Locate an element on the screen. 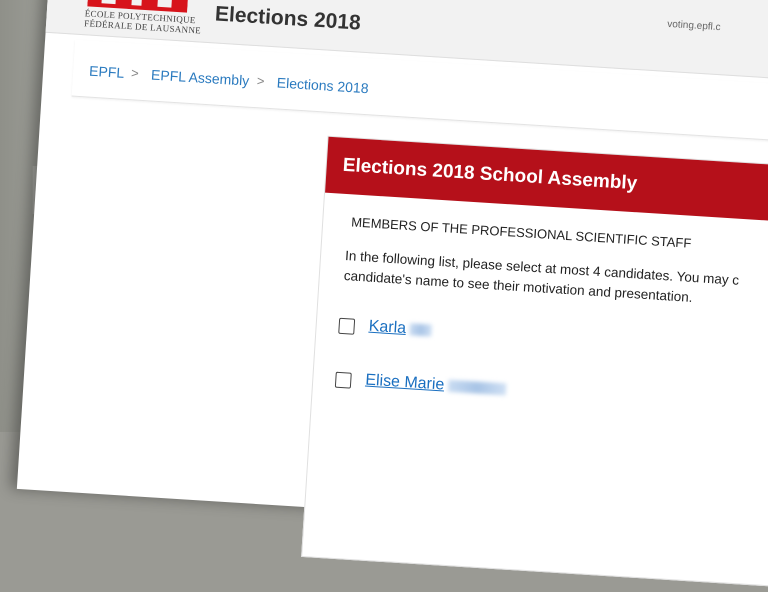 The width and height of the screenshot is (768, 592). candidate-item: Karla is located at coordinates (385, 327).